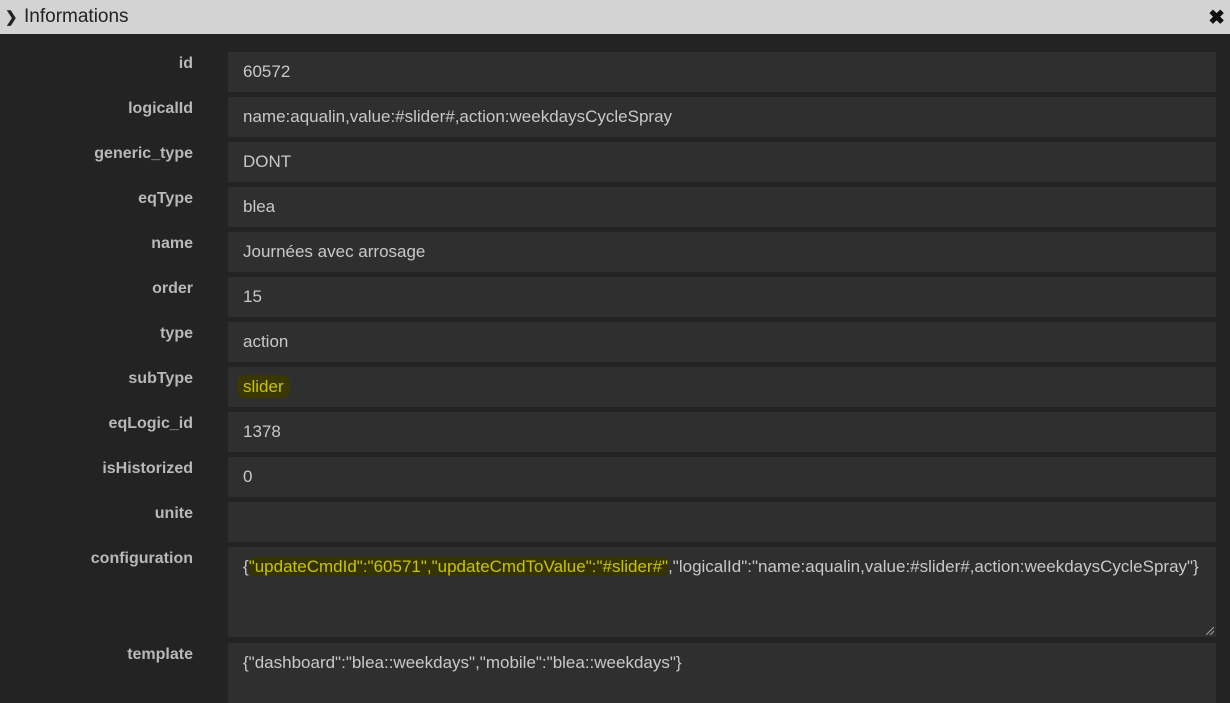 This screenshot has height=703, width=1230. I want to click on field-id: id 60572, so click(615, 74).